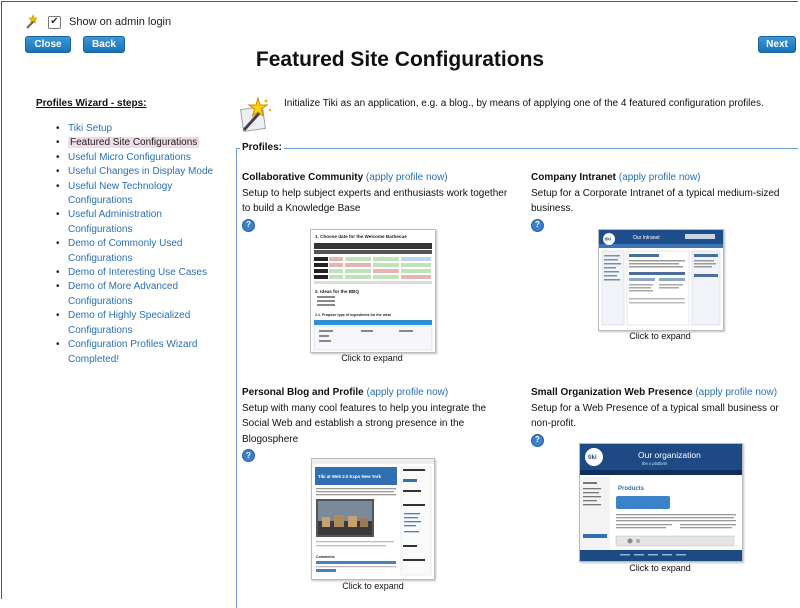  I want to click on company-intranet-preview: tiki Our Intranet, so click(661, 278).